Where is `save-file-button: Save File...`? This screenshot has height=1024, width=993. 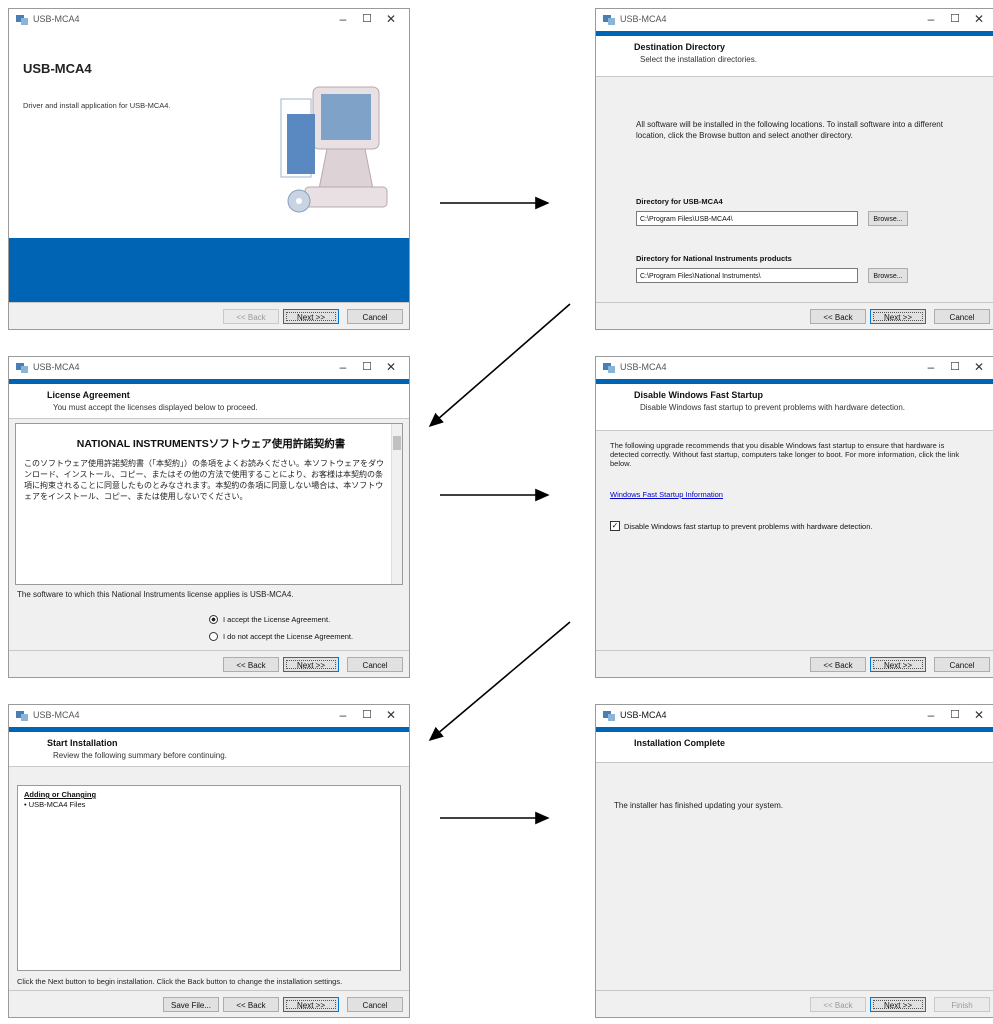 save-file-button: Save File... is located at coordinates (191, 1004).